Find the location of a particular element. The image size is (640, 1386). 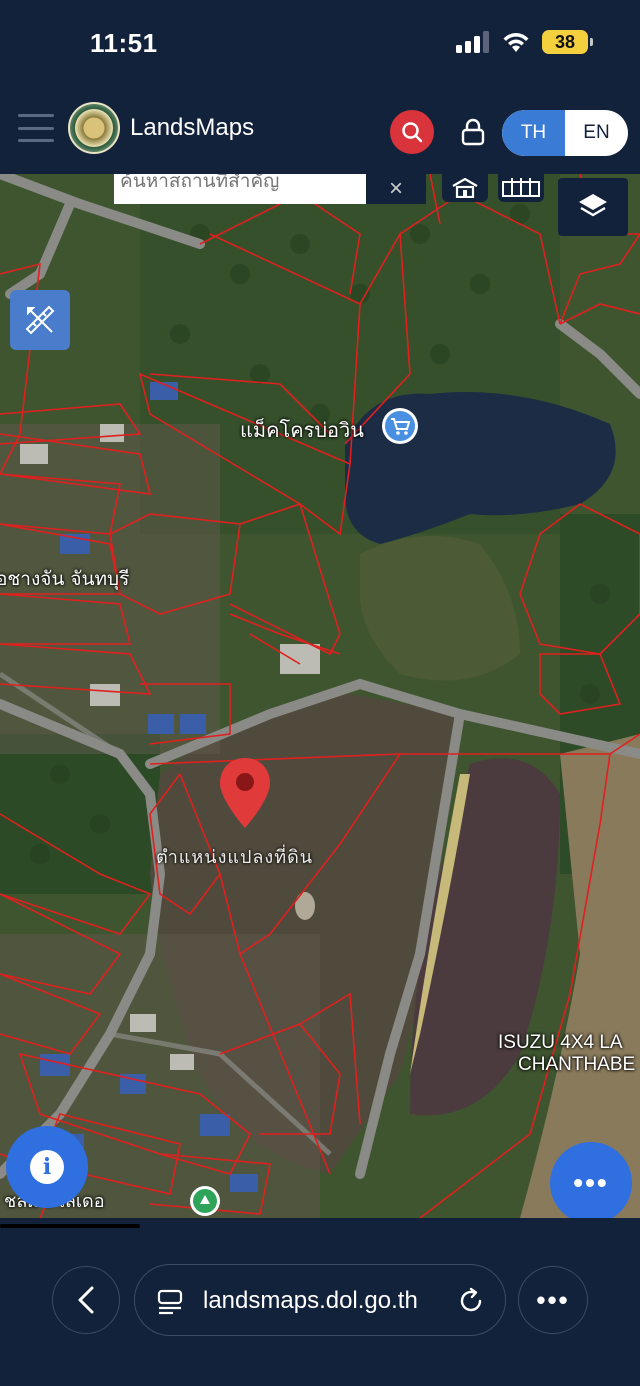

building-layer-button is located at coordinates (465, 188).